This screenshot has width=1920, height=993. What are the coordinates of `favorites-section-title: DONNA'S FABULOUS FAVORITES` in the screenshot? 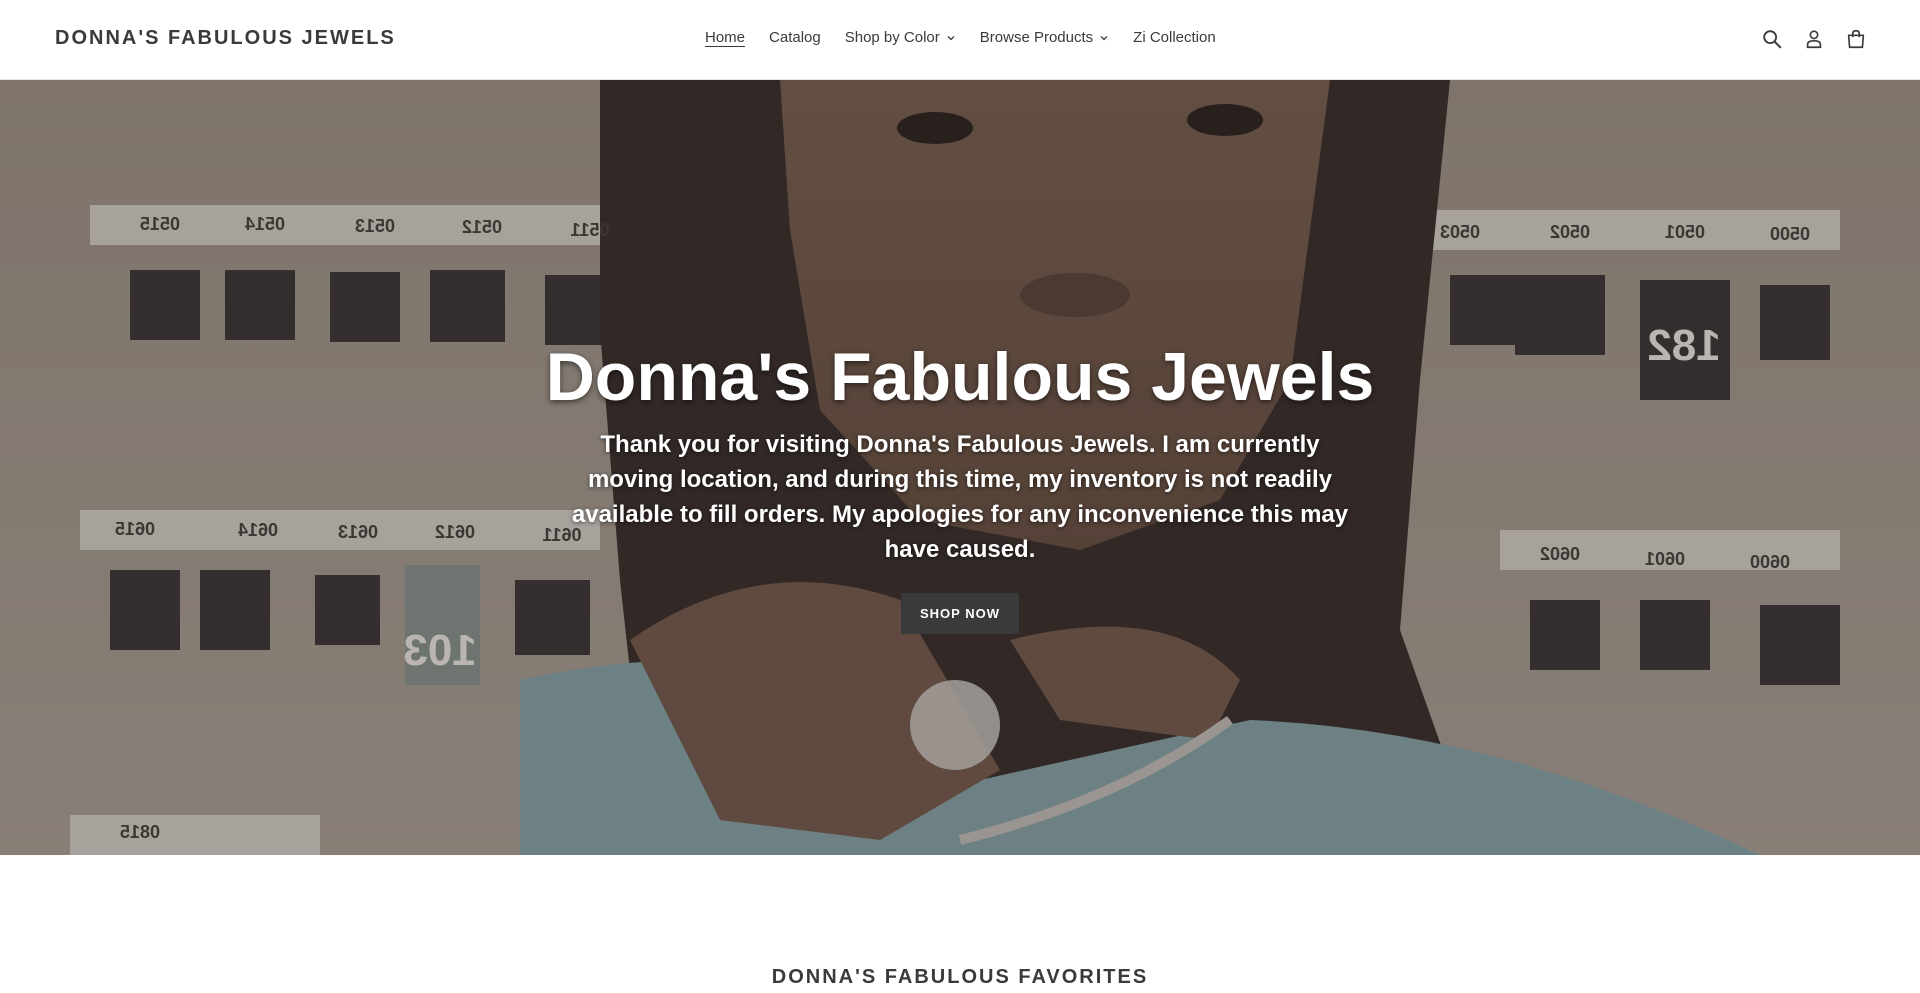 It's located at (960, 977).